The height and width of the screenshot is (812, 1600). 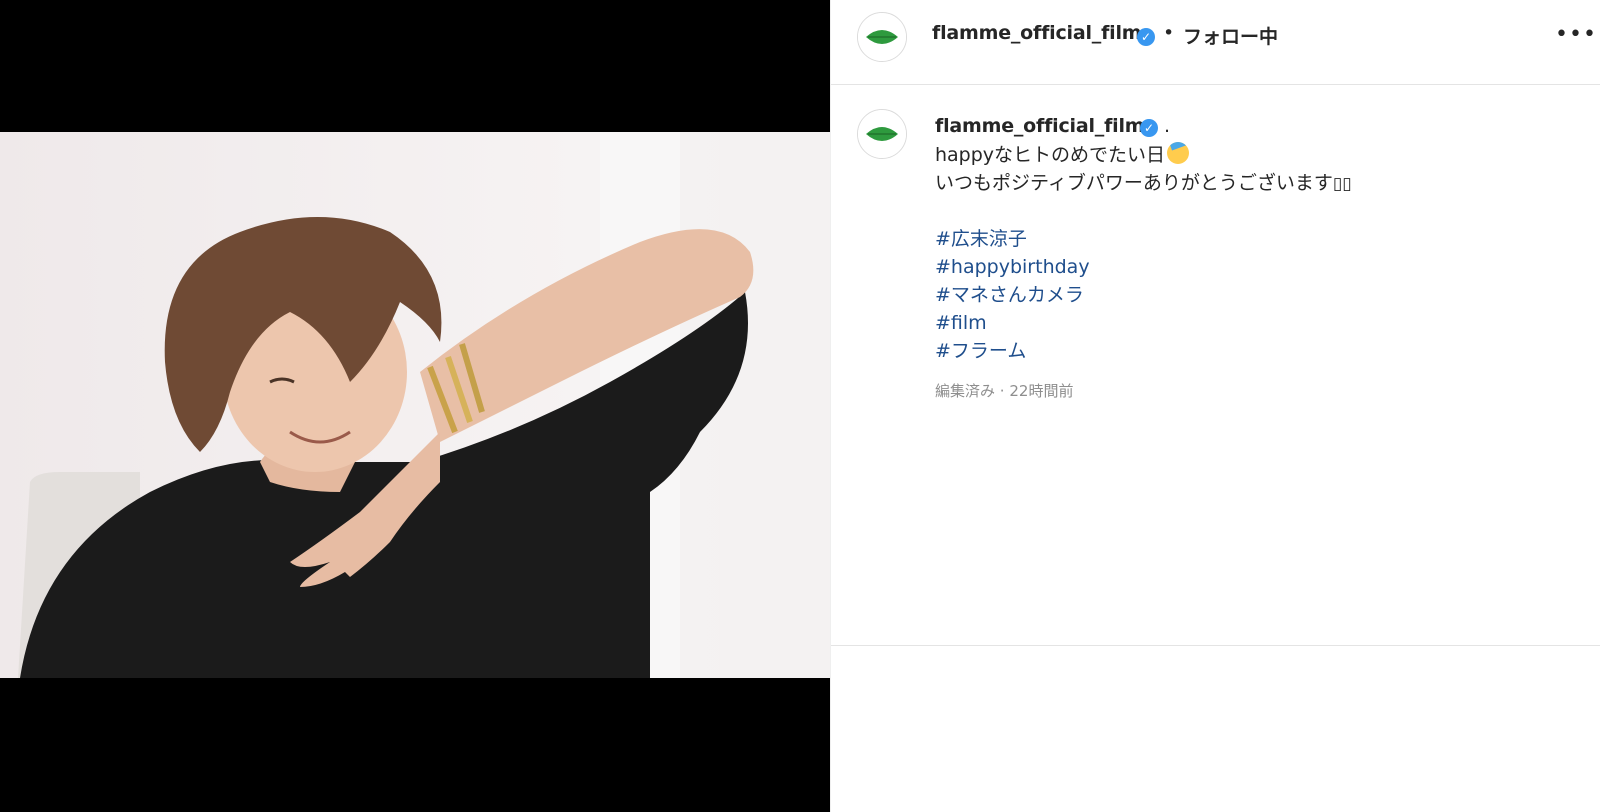 What do you see at coordinates (1255, 239) in the screenshot?
I see `hashtag-link: #広末涼子` at bounding box center [1255, 239].